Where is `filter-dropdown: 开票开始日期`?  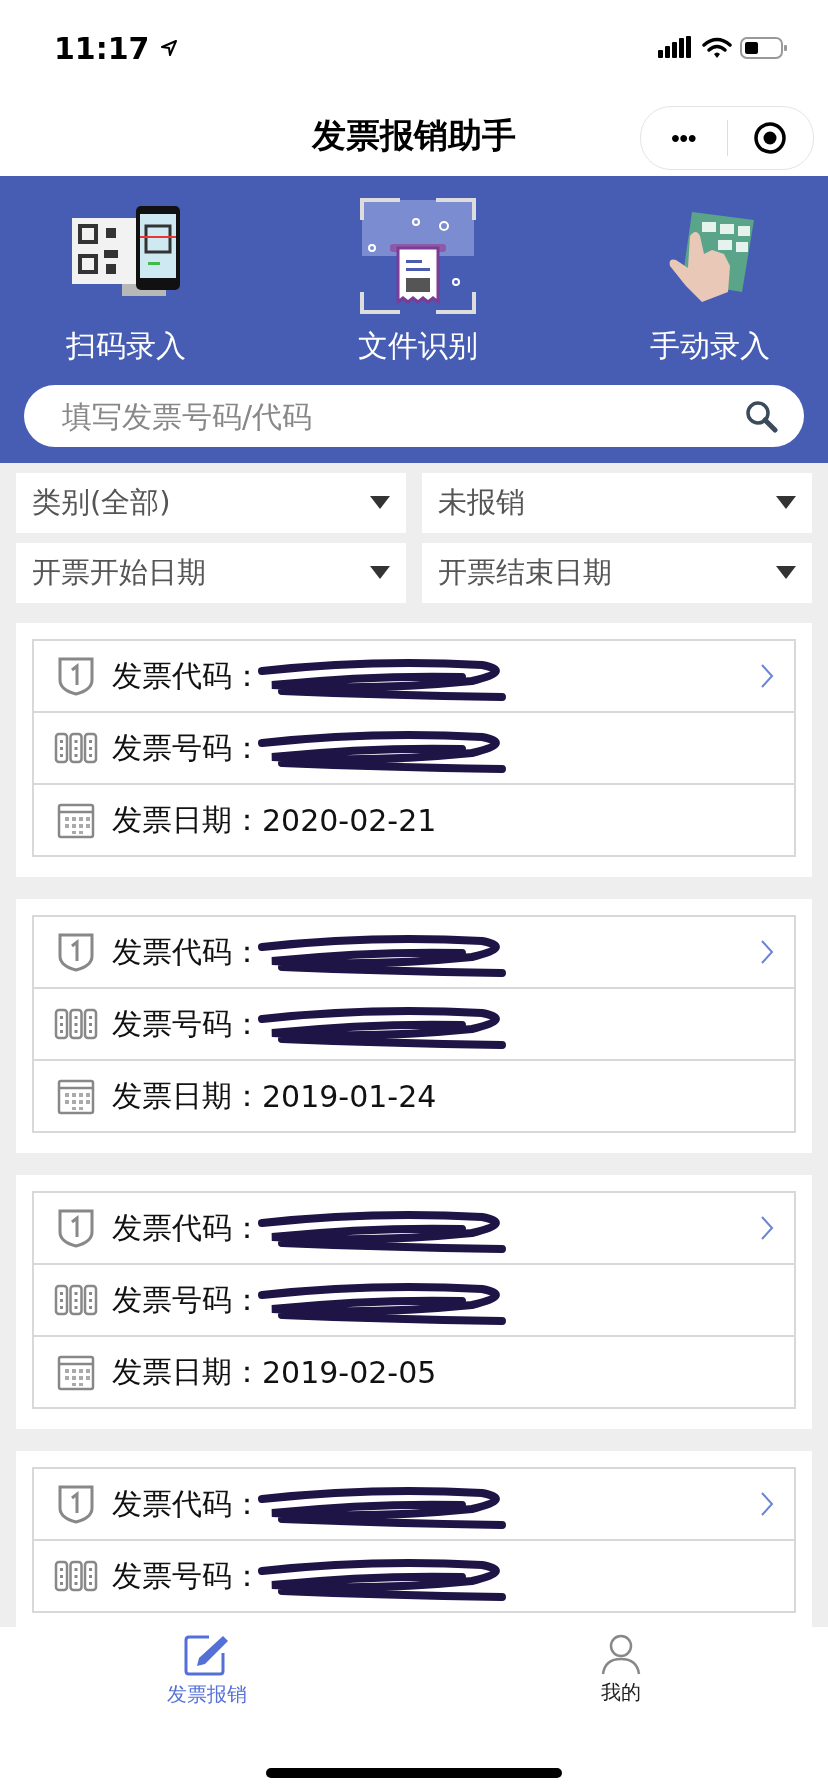 filter-dropdown: 开票开始日期 is located at coordinates (211, 573).